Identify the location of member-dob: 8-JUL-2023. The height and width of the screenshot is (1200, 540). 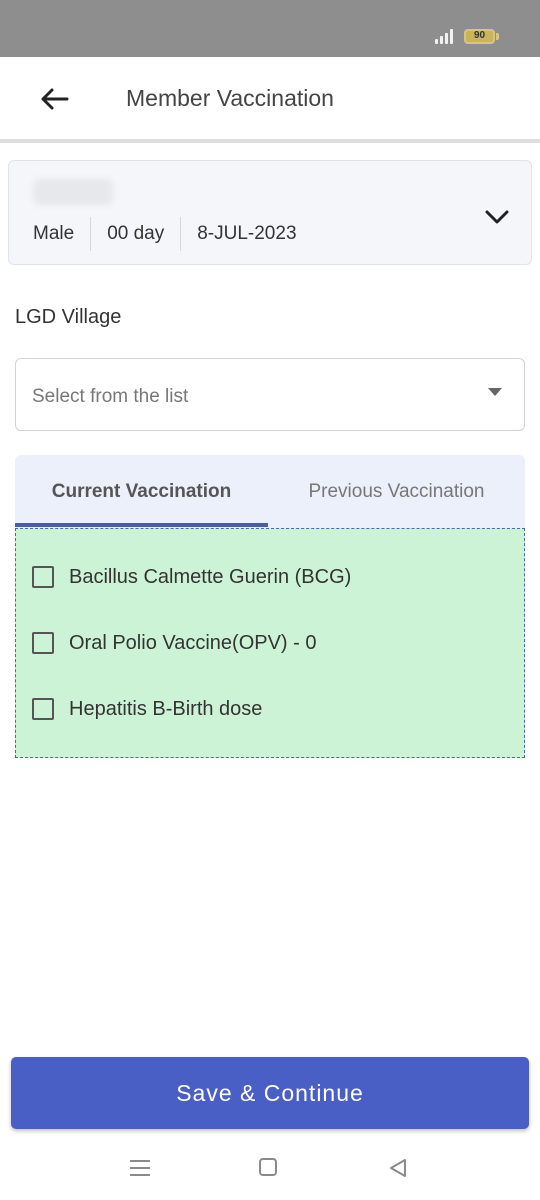
(246, 234).